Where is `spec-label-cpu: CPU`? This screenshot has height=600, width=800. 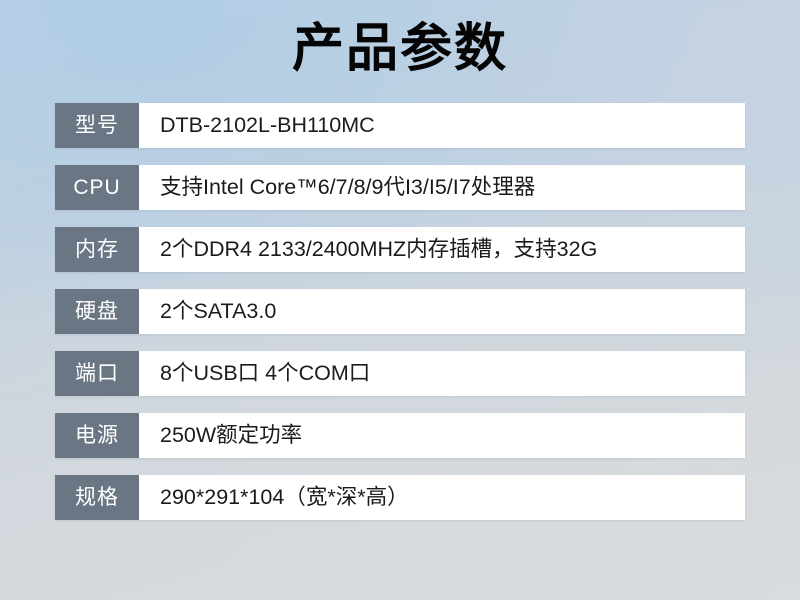
spec-label-cpu: CPU is located at coordinates (97, 187).